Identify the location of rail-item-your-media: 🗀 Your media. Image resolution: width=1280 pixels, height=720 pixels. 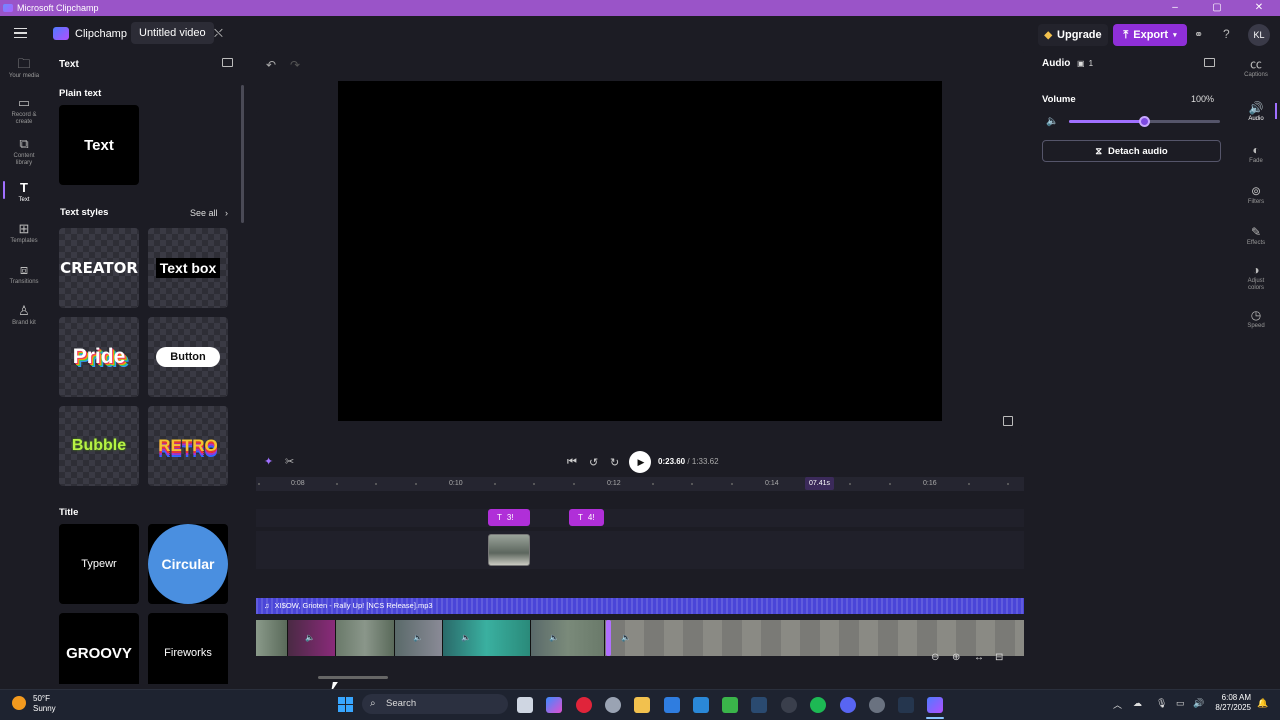
(24, 68).